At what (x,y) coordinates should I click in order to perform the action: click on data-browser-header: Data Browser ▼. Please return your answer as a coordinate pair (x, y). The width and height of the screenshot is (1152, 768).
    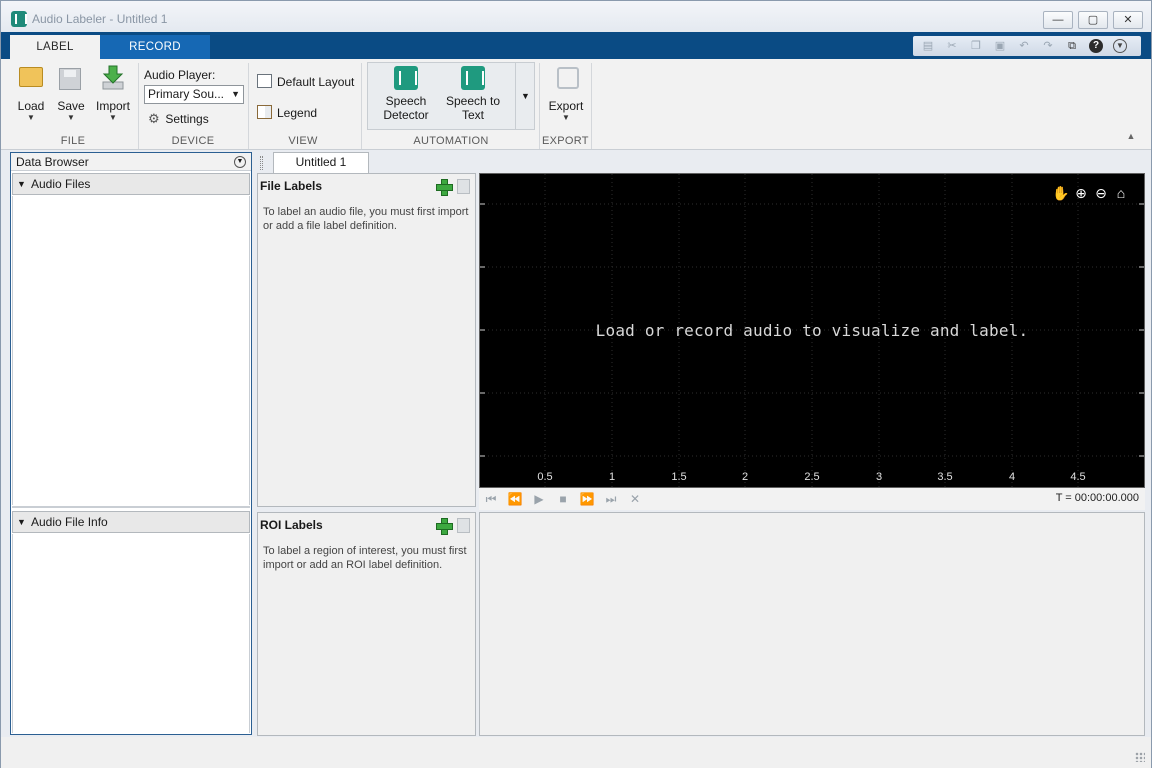
    Looking at the image, I should click on (131, 162).